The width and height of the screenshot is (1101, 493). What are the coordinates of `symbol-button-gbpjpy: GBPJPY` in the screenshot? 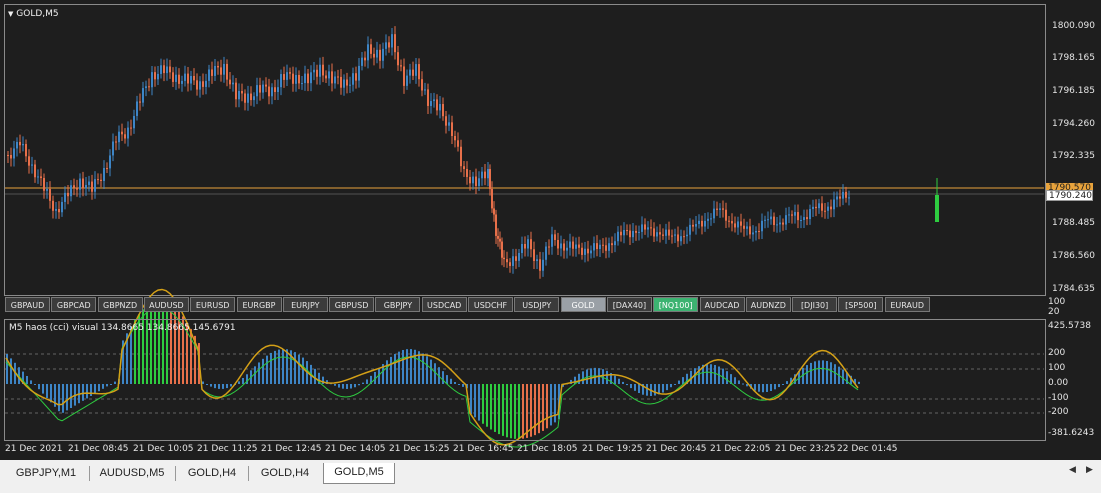 It's located at (398, 304).